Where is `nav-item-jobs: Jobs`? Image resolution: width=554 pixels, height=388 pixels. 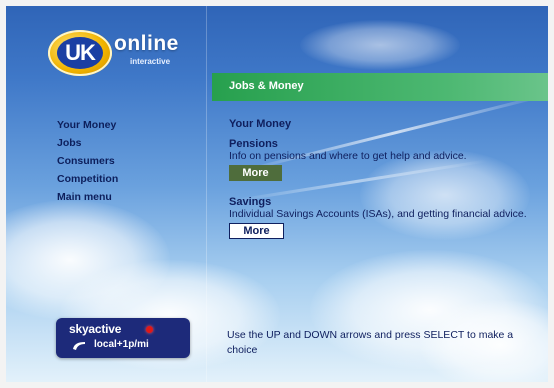 nav-item-jobs: Jobs is located at coordinates (87, 143).